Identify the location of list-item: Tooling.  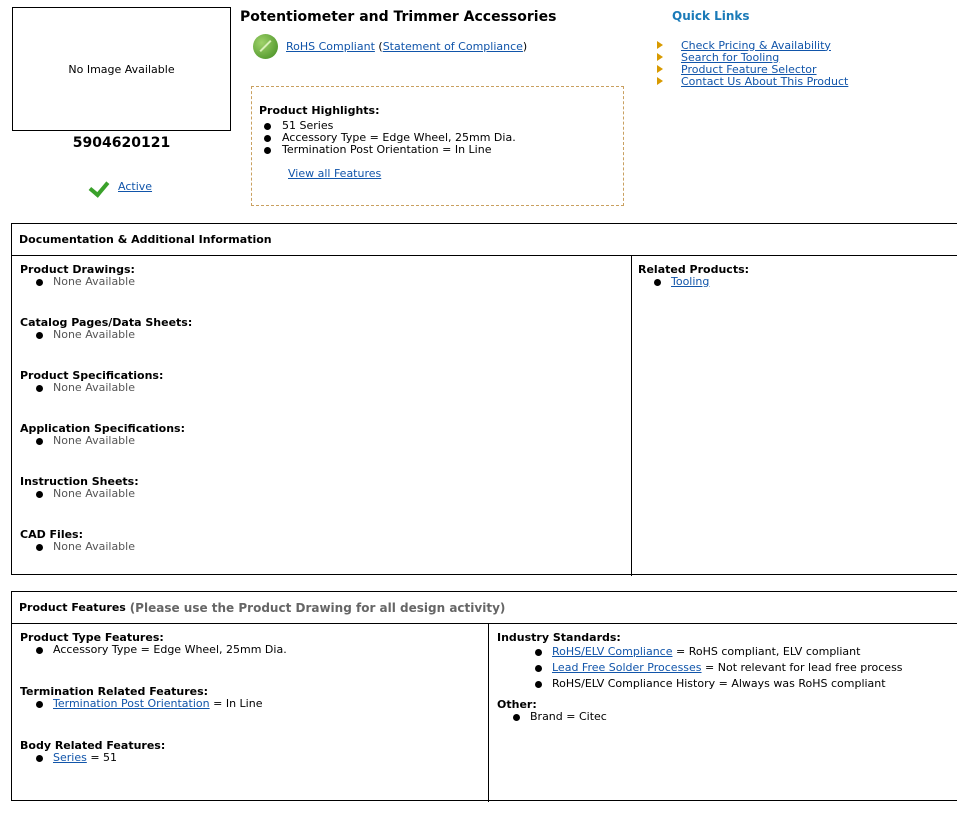
(788, 282).